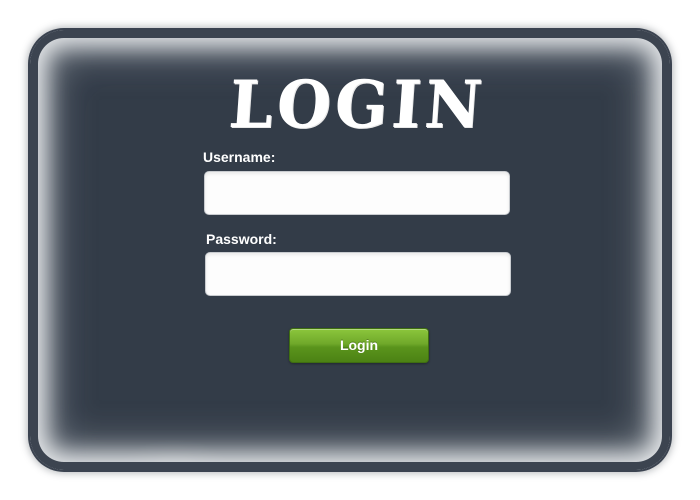 This screenshot has height=500, width=700. Describe the element at coordinates (359, 345) in the screenshot. I see `login-button: Login` at that location.